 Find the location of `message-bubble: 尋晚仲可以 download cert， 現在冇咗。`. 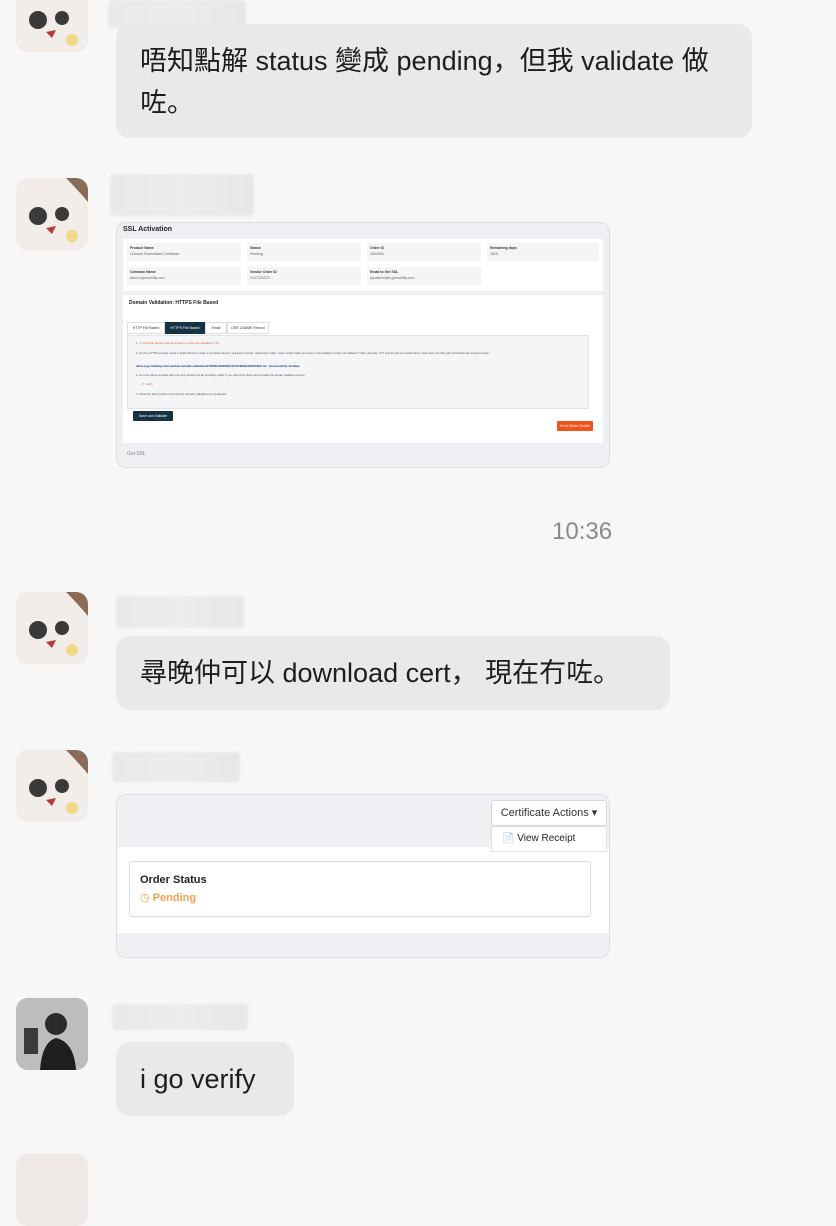

message-bubble: 尋晚仲可以 download cert， 現在冇咗。 is located at coordinates (393, 673).